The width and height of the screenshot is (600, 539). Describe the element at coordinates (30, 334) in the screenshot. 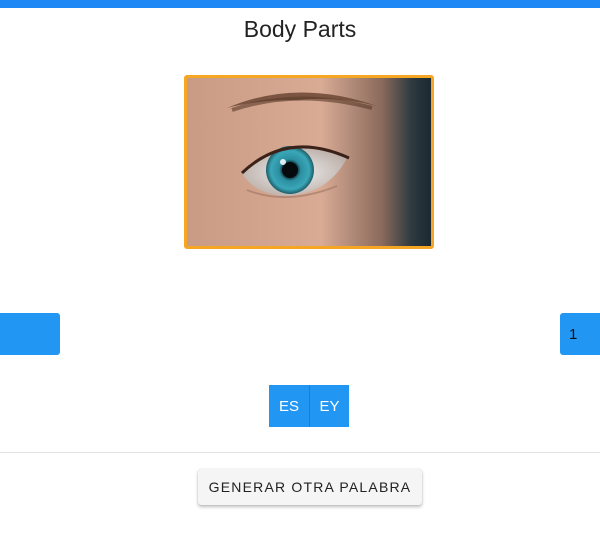

I see `previous-button` at that location.